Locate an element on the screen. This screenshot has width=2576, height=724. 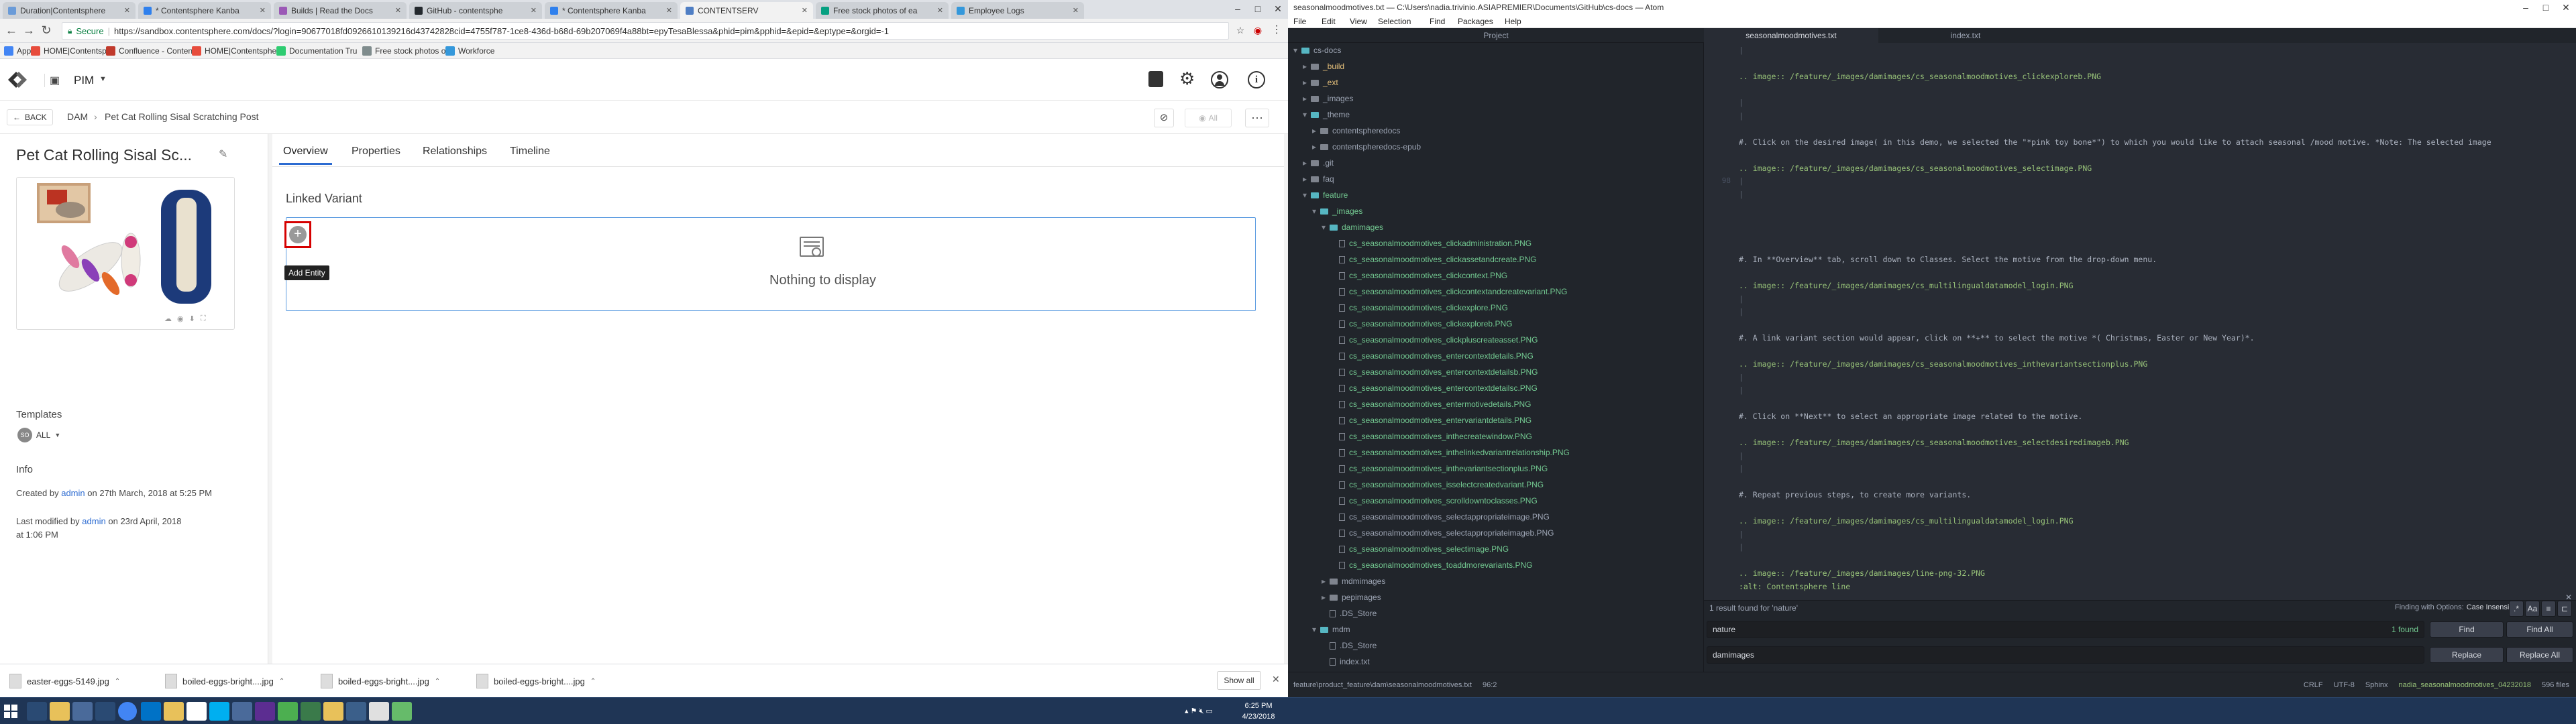
status-files: 596 files is located at coordinates (2559, 685).